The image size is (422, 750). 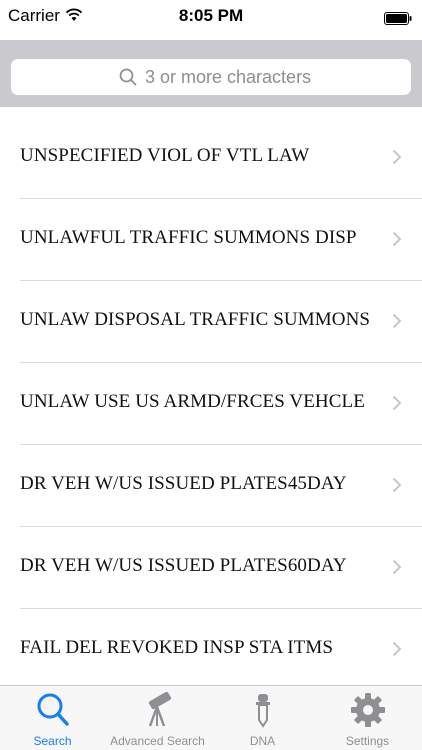 I want to click on search-bar, so click(x=211, y=73).